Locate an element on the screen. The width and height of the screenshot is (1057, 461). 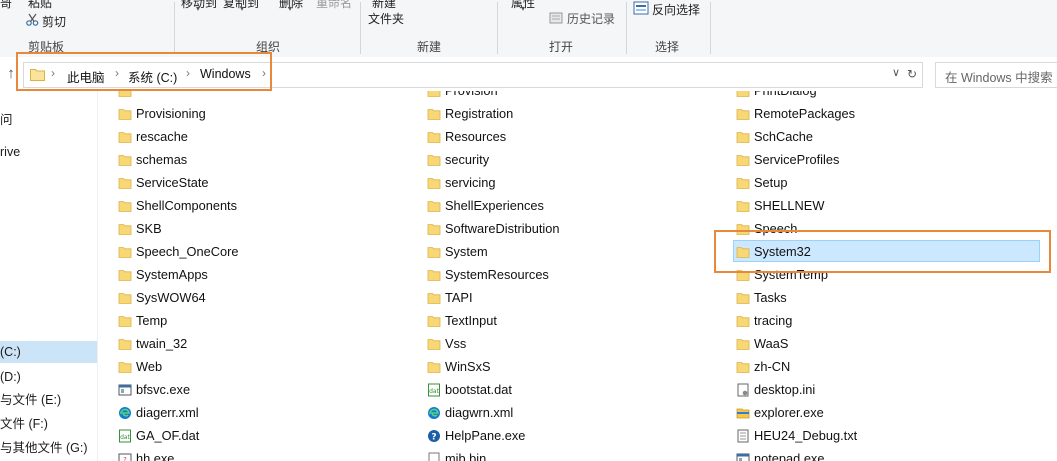
nav-item-drive-c: (C:) is located at coordinates (48, 352).